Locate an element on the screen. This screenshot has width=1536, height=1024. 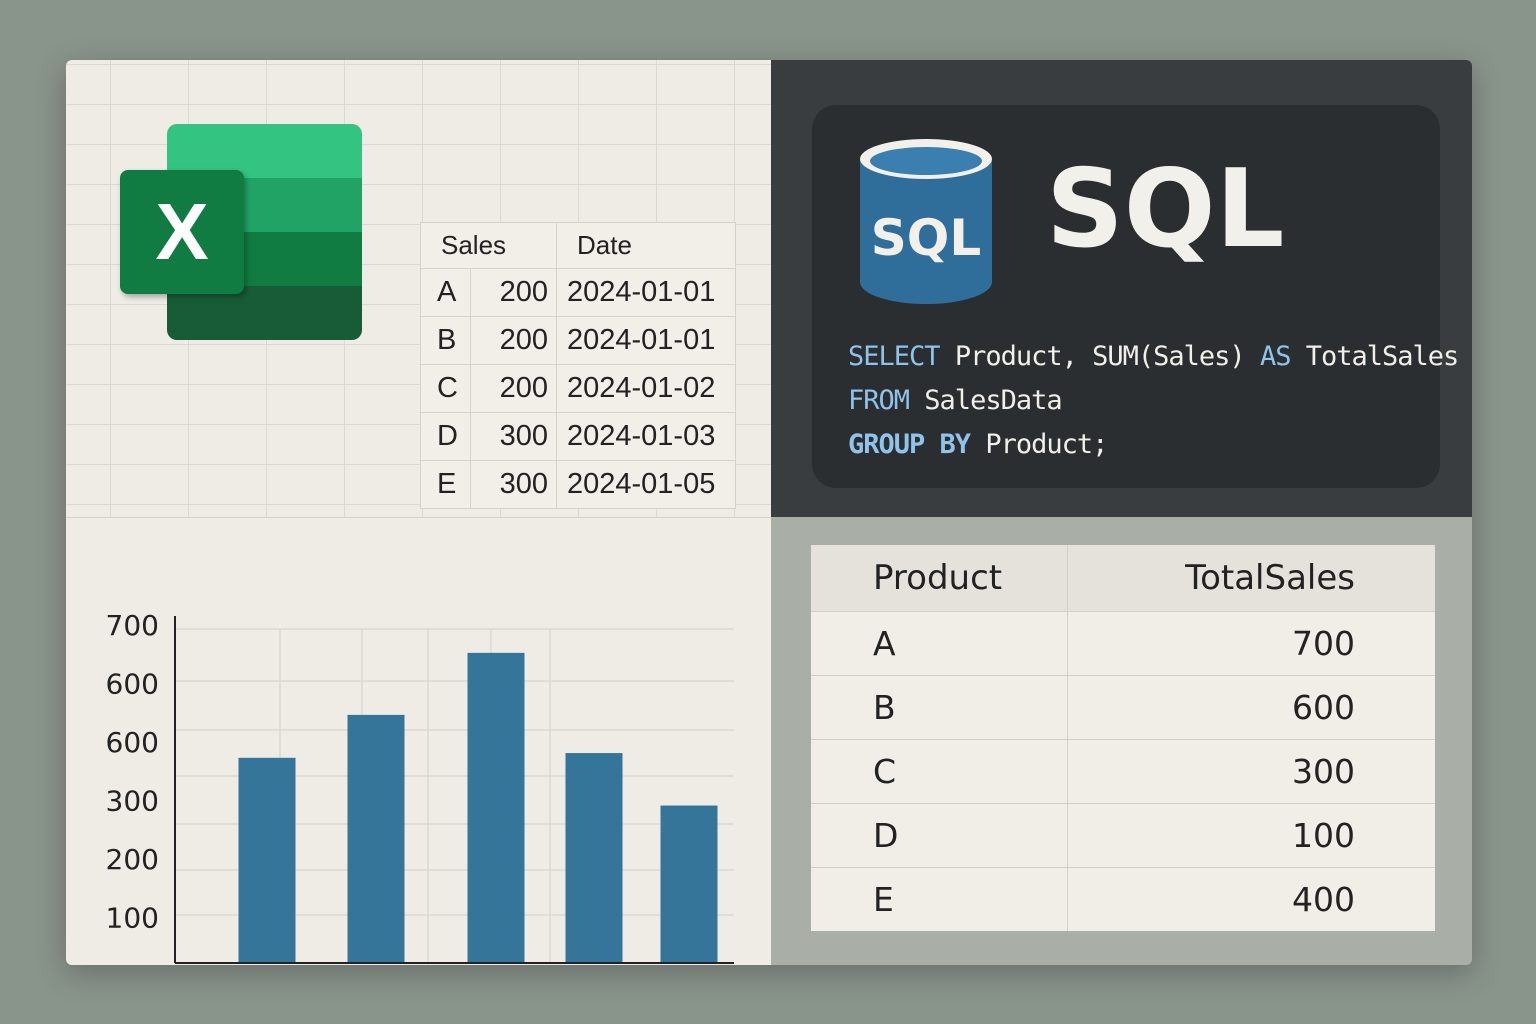
bar-D is located at coordinates (594, 858).